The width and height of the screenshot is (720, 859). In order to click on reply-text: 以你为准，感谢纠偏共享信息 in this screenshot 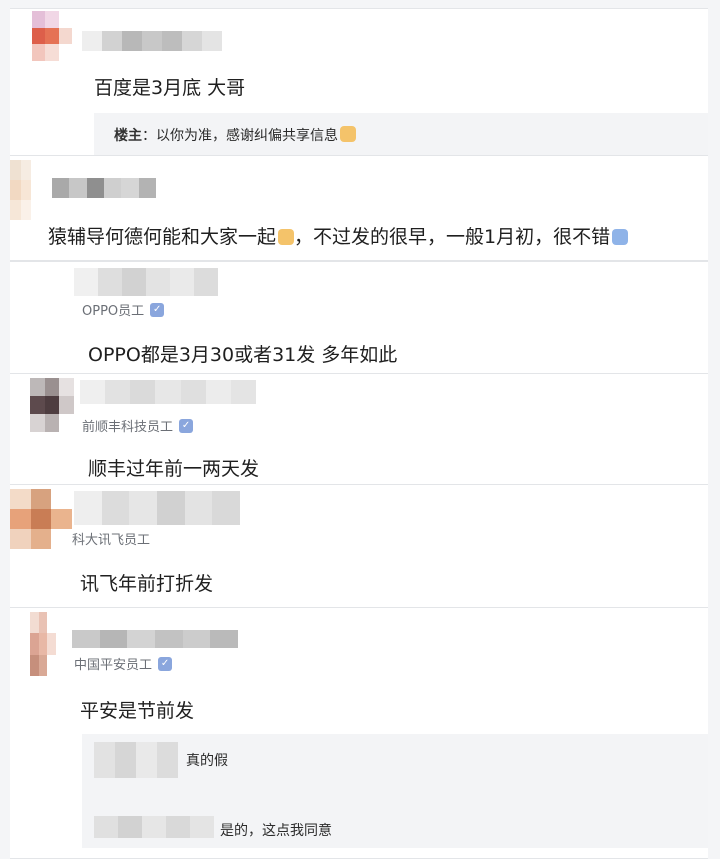, I will do `click(247, 136)`.